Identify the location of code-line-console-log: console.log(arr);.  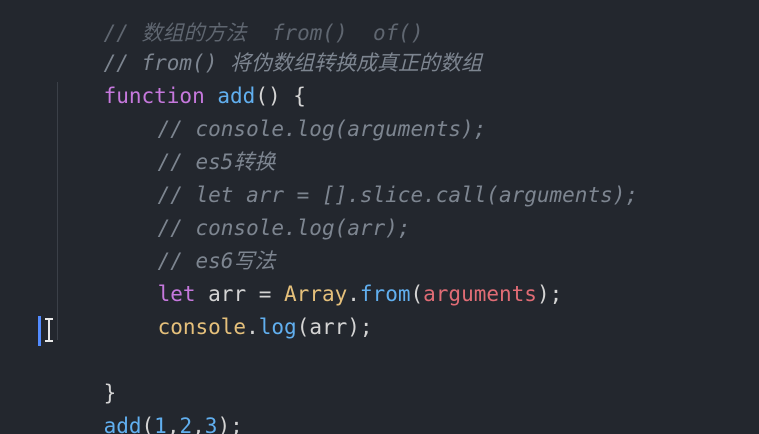
(240, 308).